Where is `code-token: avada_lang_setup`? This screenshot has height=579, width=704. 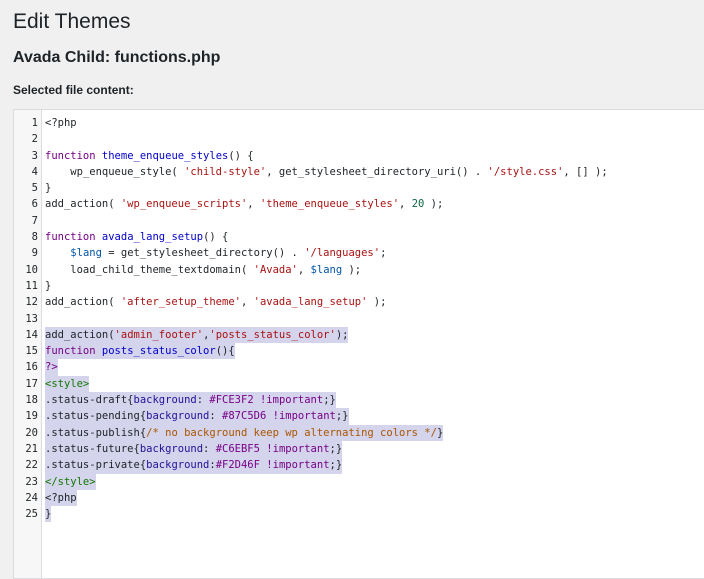
code-token: avada_lang_setup is located at coordinates (152, 237).